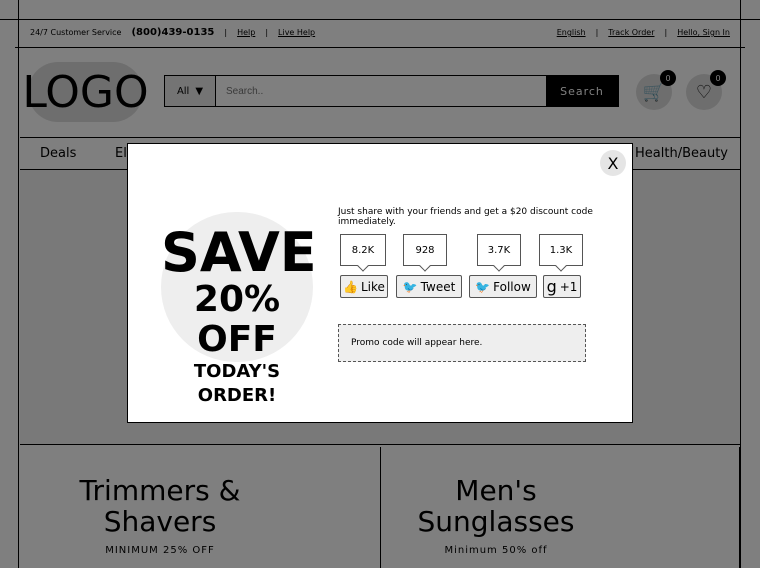  I want to click on follow-label: Follow, so click(512, 286).